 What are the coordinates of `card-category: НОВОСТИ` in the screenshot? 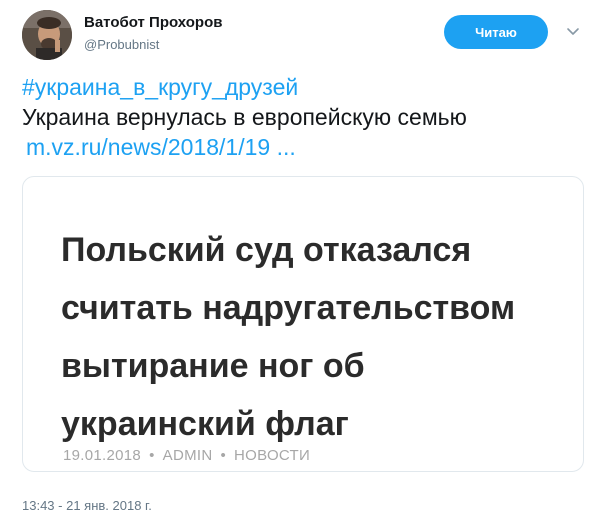 It's located at (272, 455).